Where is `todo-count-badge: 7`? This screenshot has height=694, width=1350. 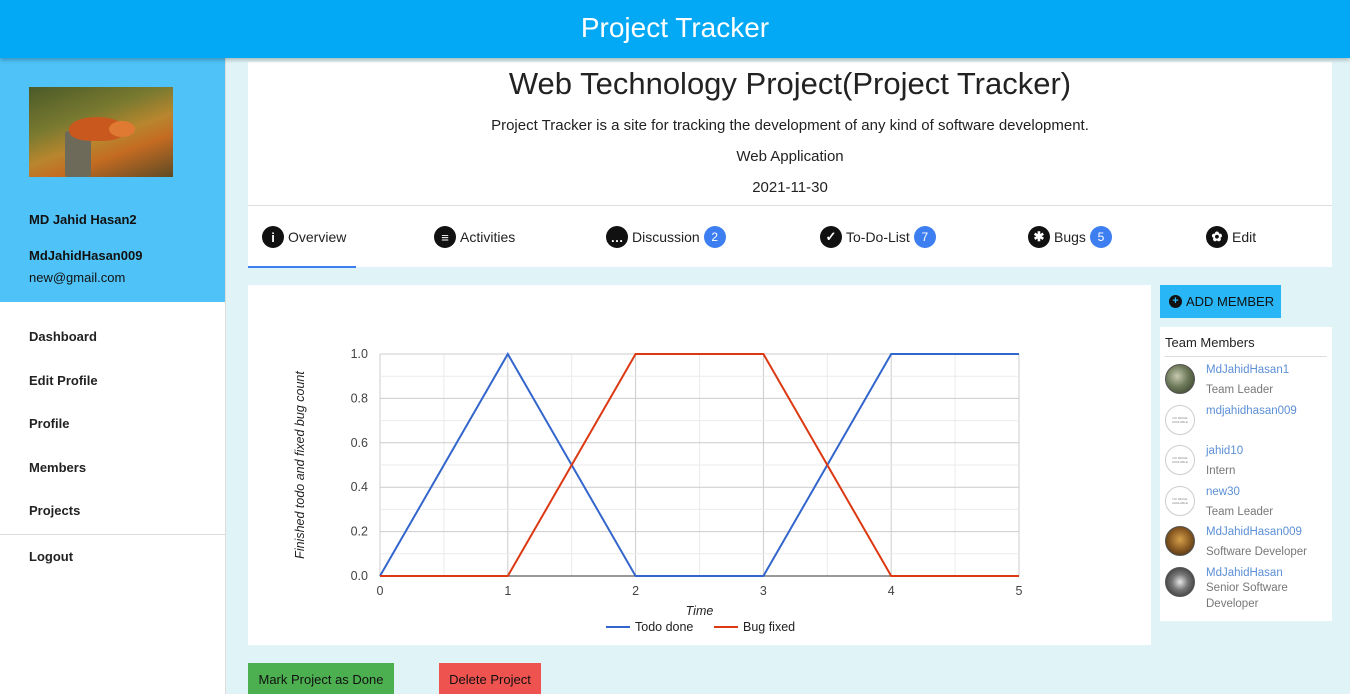
todo-count-badge: 7 is located at coordinates (924, 237).